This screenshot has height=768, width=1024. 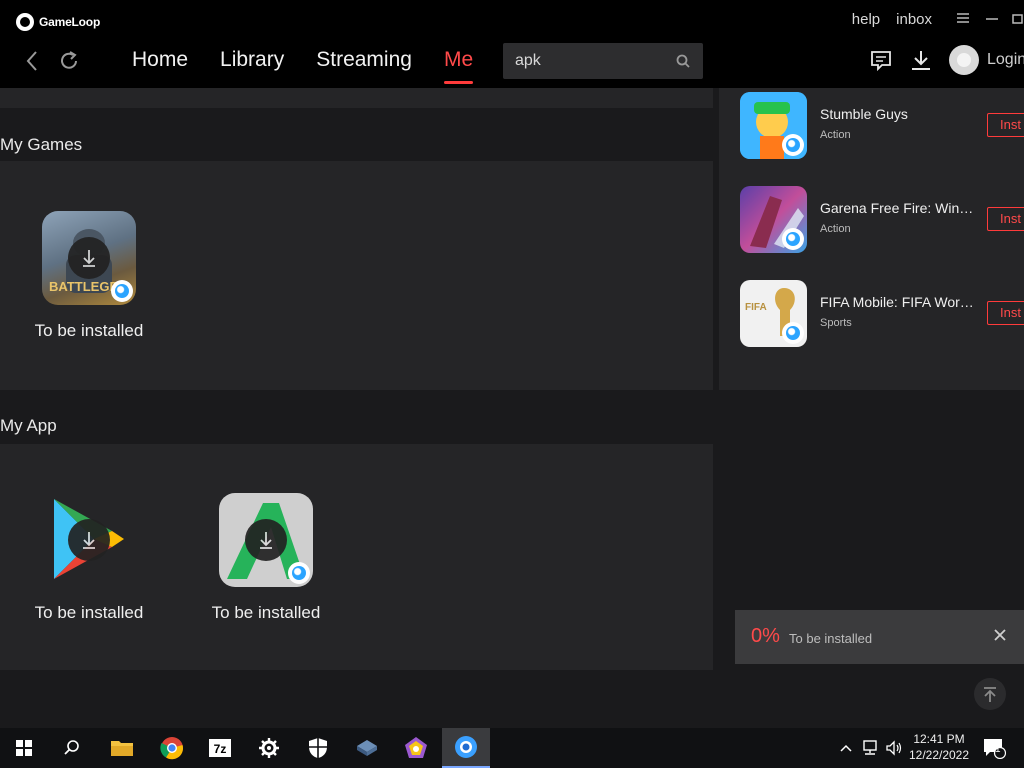 What do you see at coordinates (33, 61) in the screenshot?
I see `back-icon` at bounding box center [33, 61].